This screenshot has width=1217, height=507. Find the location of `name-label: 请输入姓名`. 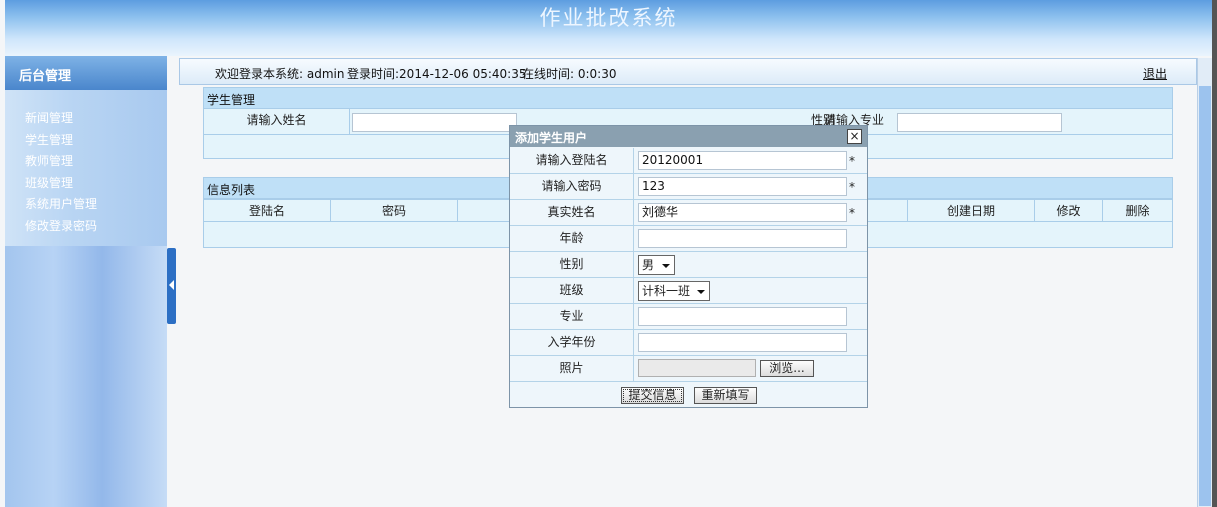

name-label: 请输入姓名 is located at coordinates (277, 121).